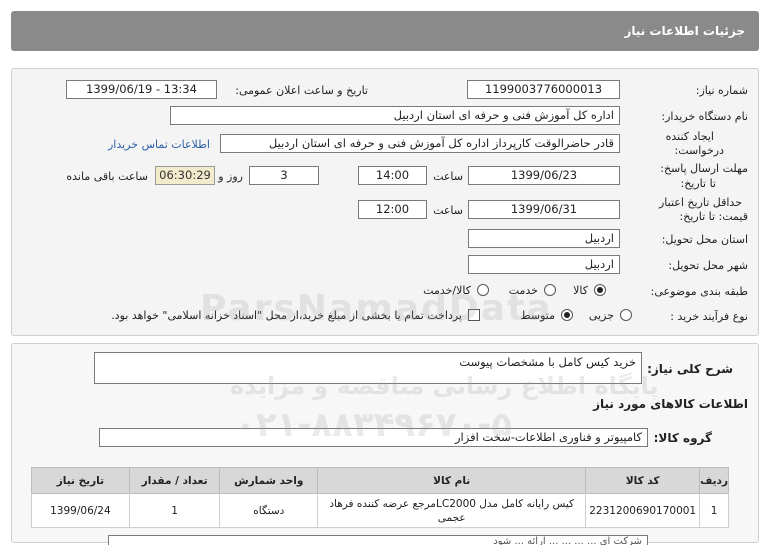 This screenshot has width=770, height=545. What do you see at coordinates (483, 290) in the screenshot?
I see `category-goods-service-radio` at bounding box center [483, 290].